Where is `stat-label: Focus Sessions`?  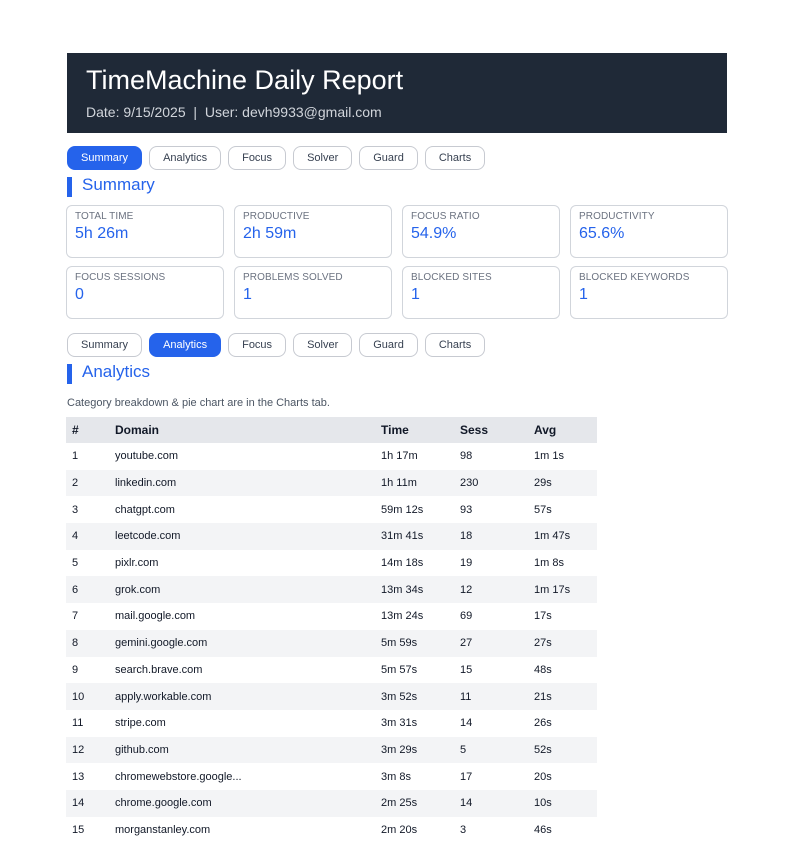 stat-label: Focus Sessions is located at coordinates (120, 277).